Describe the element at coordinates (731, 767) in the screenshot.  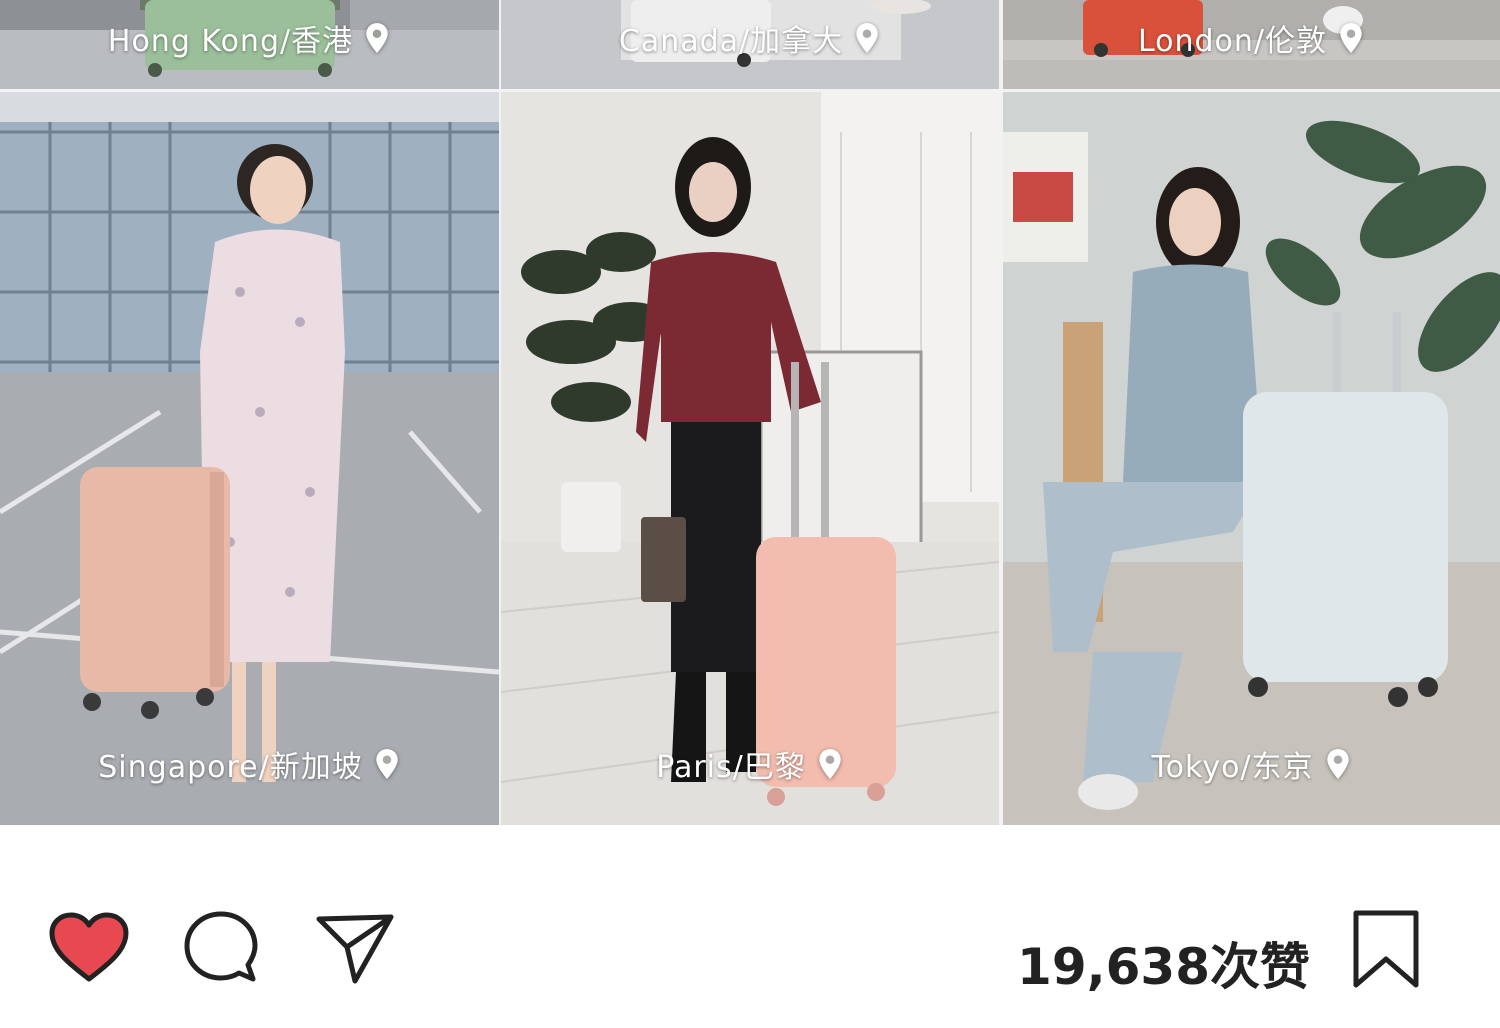
I see `location-text: Paris/巴黎` at that location.